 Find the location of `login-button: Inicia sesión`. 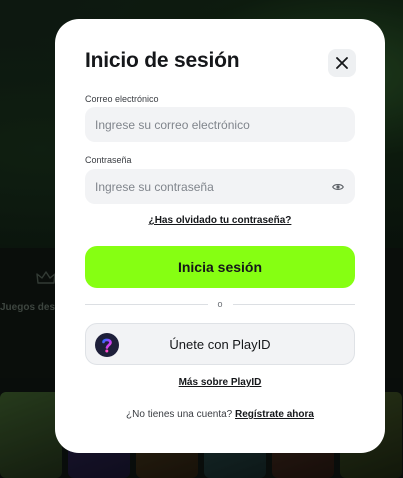

login-button: Inicia sesión is located at coordinates (220, 267).